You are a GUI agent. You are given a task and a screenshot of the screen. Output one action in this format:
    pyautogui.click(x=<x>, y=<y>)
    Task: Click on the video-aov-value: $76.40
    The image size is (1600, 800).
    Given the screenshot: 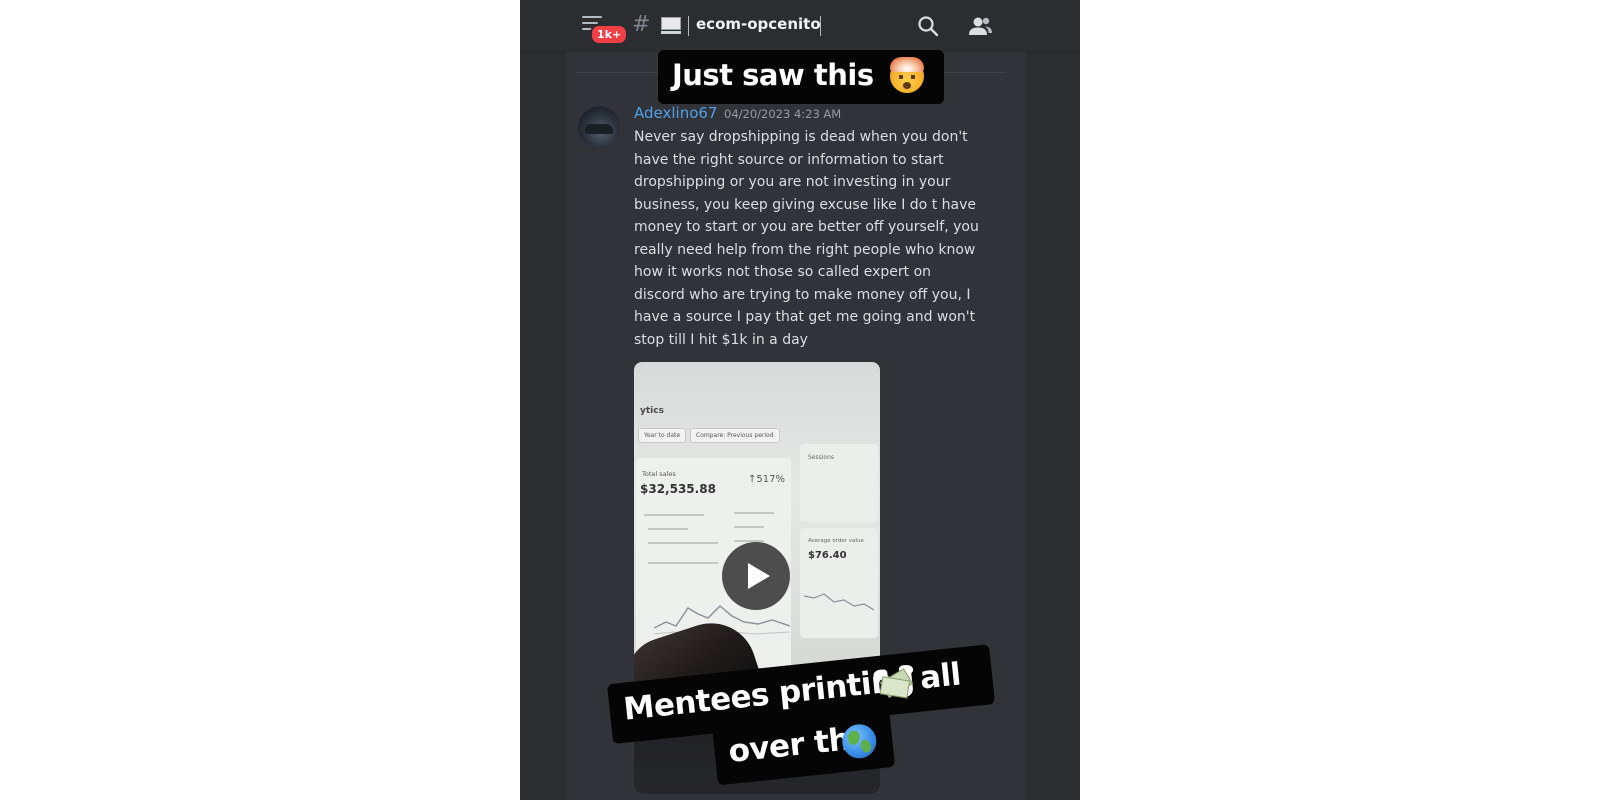 What is the action you would take?
    pyautogui.click(x=827, y=555)
    